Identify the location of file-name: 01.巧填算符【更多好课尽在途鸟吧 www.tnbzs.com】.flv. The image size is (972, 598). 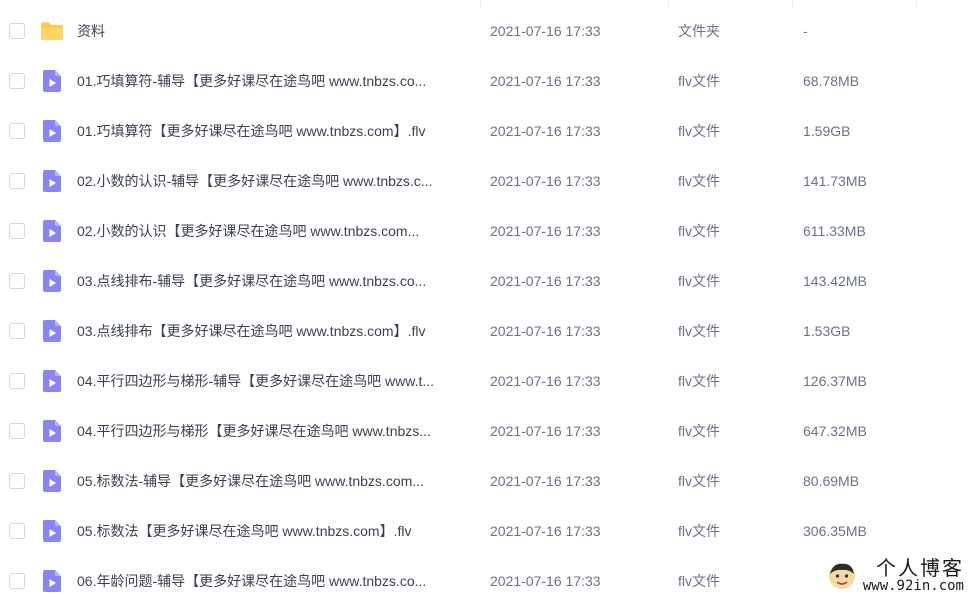
(273, 131).